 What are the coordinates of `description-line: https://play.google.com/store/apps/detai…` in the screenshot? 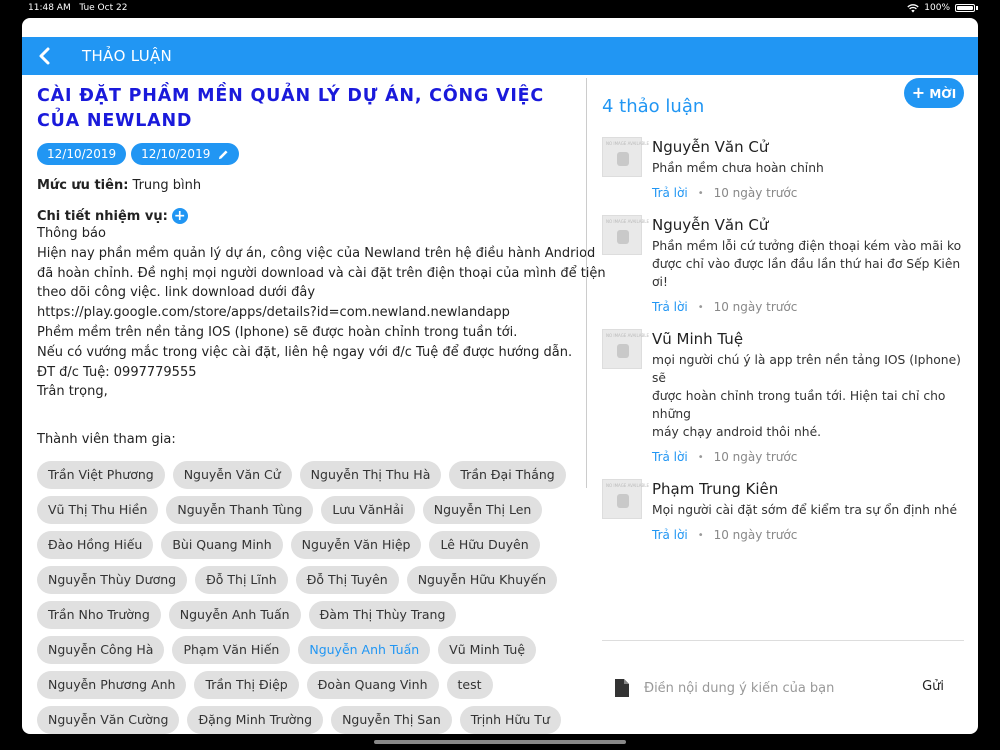 It's located at (273, 313).